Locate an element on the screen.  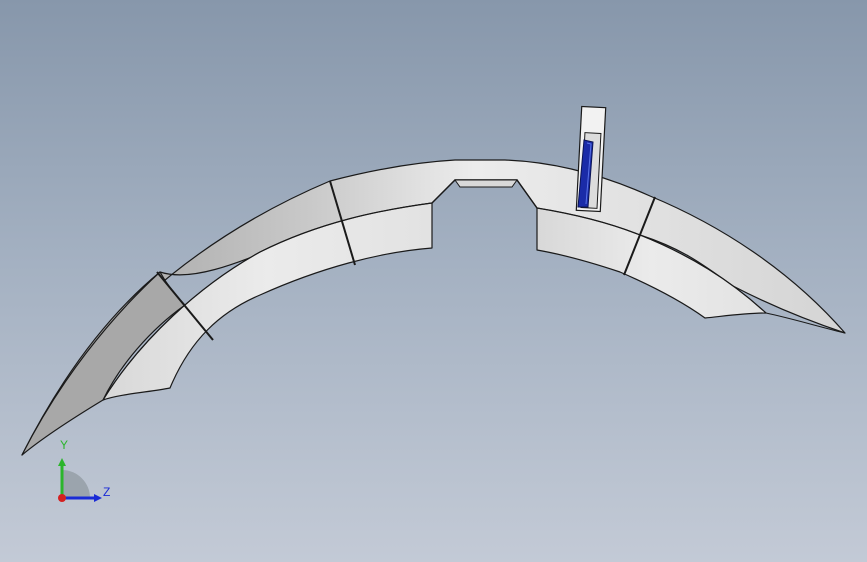
triad-quarter-disc is located at coordinates (76, 484).